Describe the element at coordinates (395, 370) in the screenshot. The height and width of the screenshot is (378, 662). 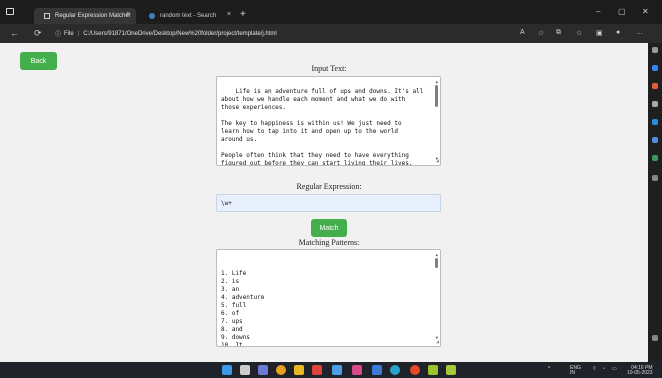
I see `edge-icon` at that location.